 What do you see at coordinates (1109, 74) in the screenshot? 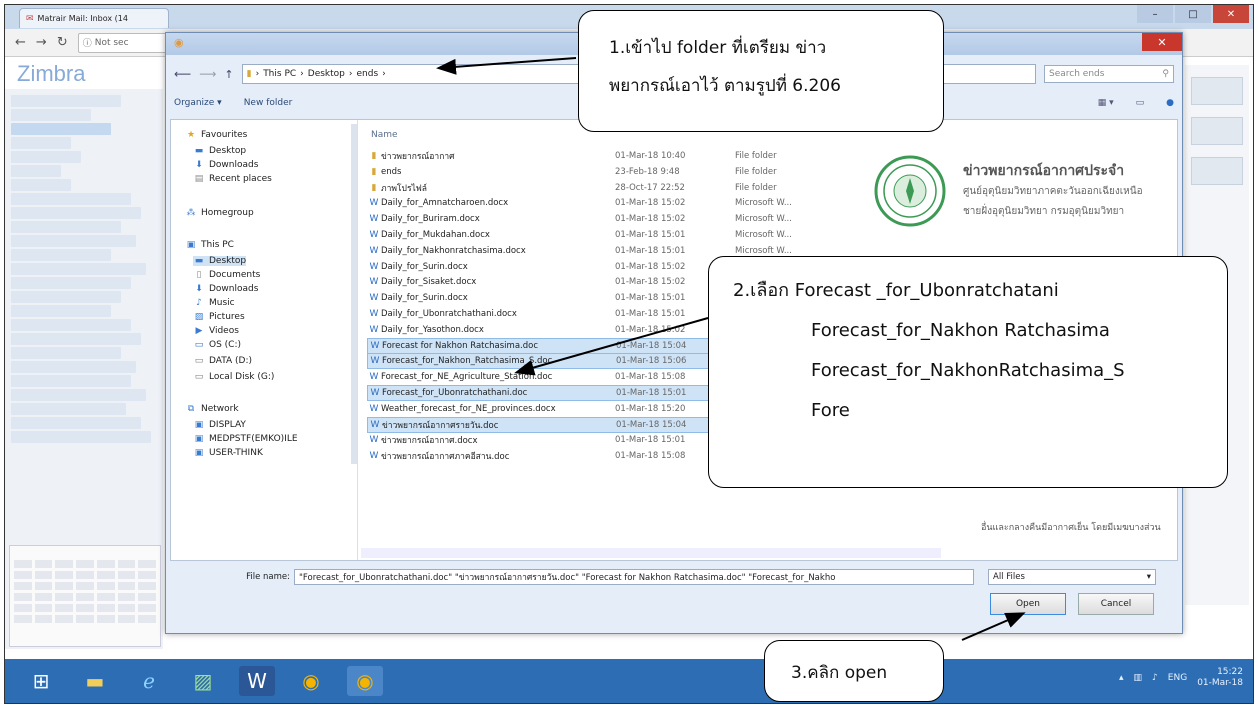
I see `search-input: Search ends ⚲` at bounding box center [1109, 74].